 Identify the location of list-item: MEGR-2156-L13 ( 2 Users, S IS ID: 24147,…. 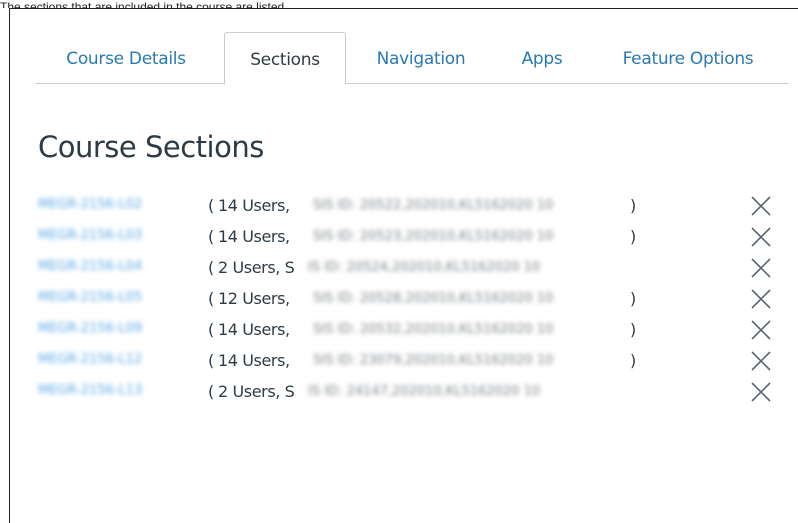
(408, 391).